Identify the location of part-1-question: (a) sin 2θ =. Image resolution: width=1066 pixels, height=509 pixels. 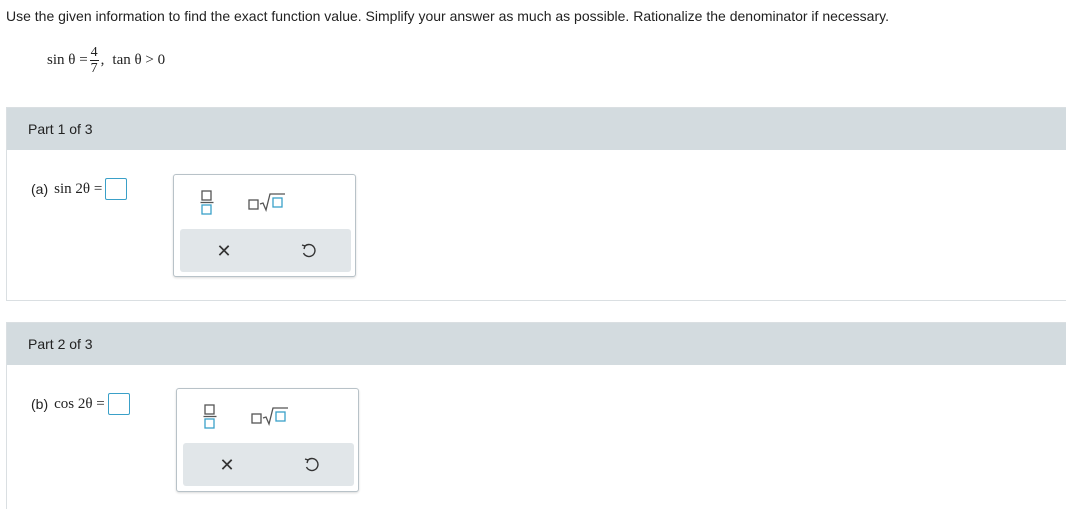
(79, 189).